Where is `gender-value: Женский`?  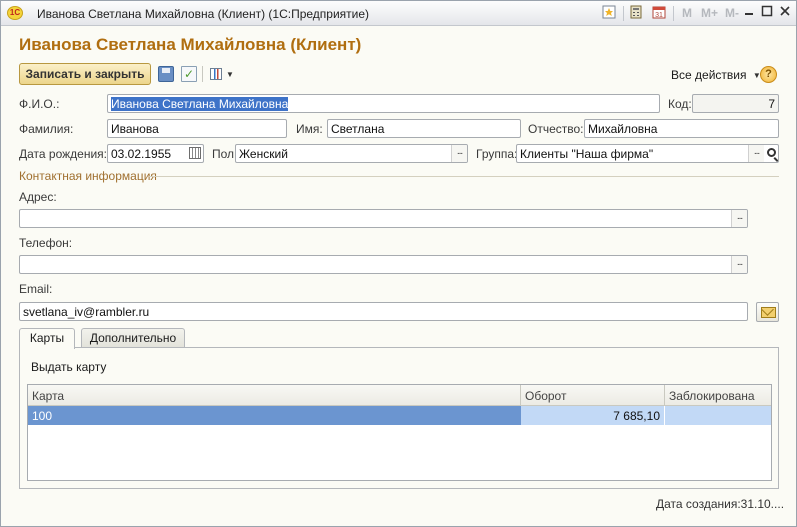
gender-value: Женский is located at coordinates (263, 154).